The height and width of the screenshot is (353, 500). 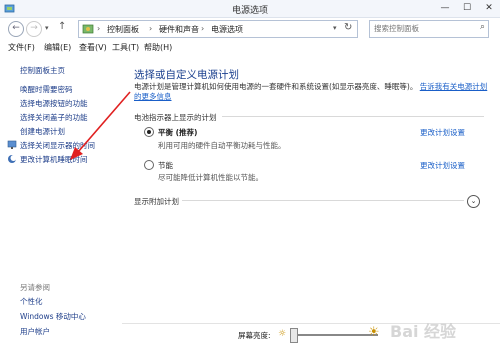 I want to click on forward-arrow-icon: →, so click(x=34, y=28).